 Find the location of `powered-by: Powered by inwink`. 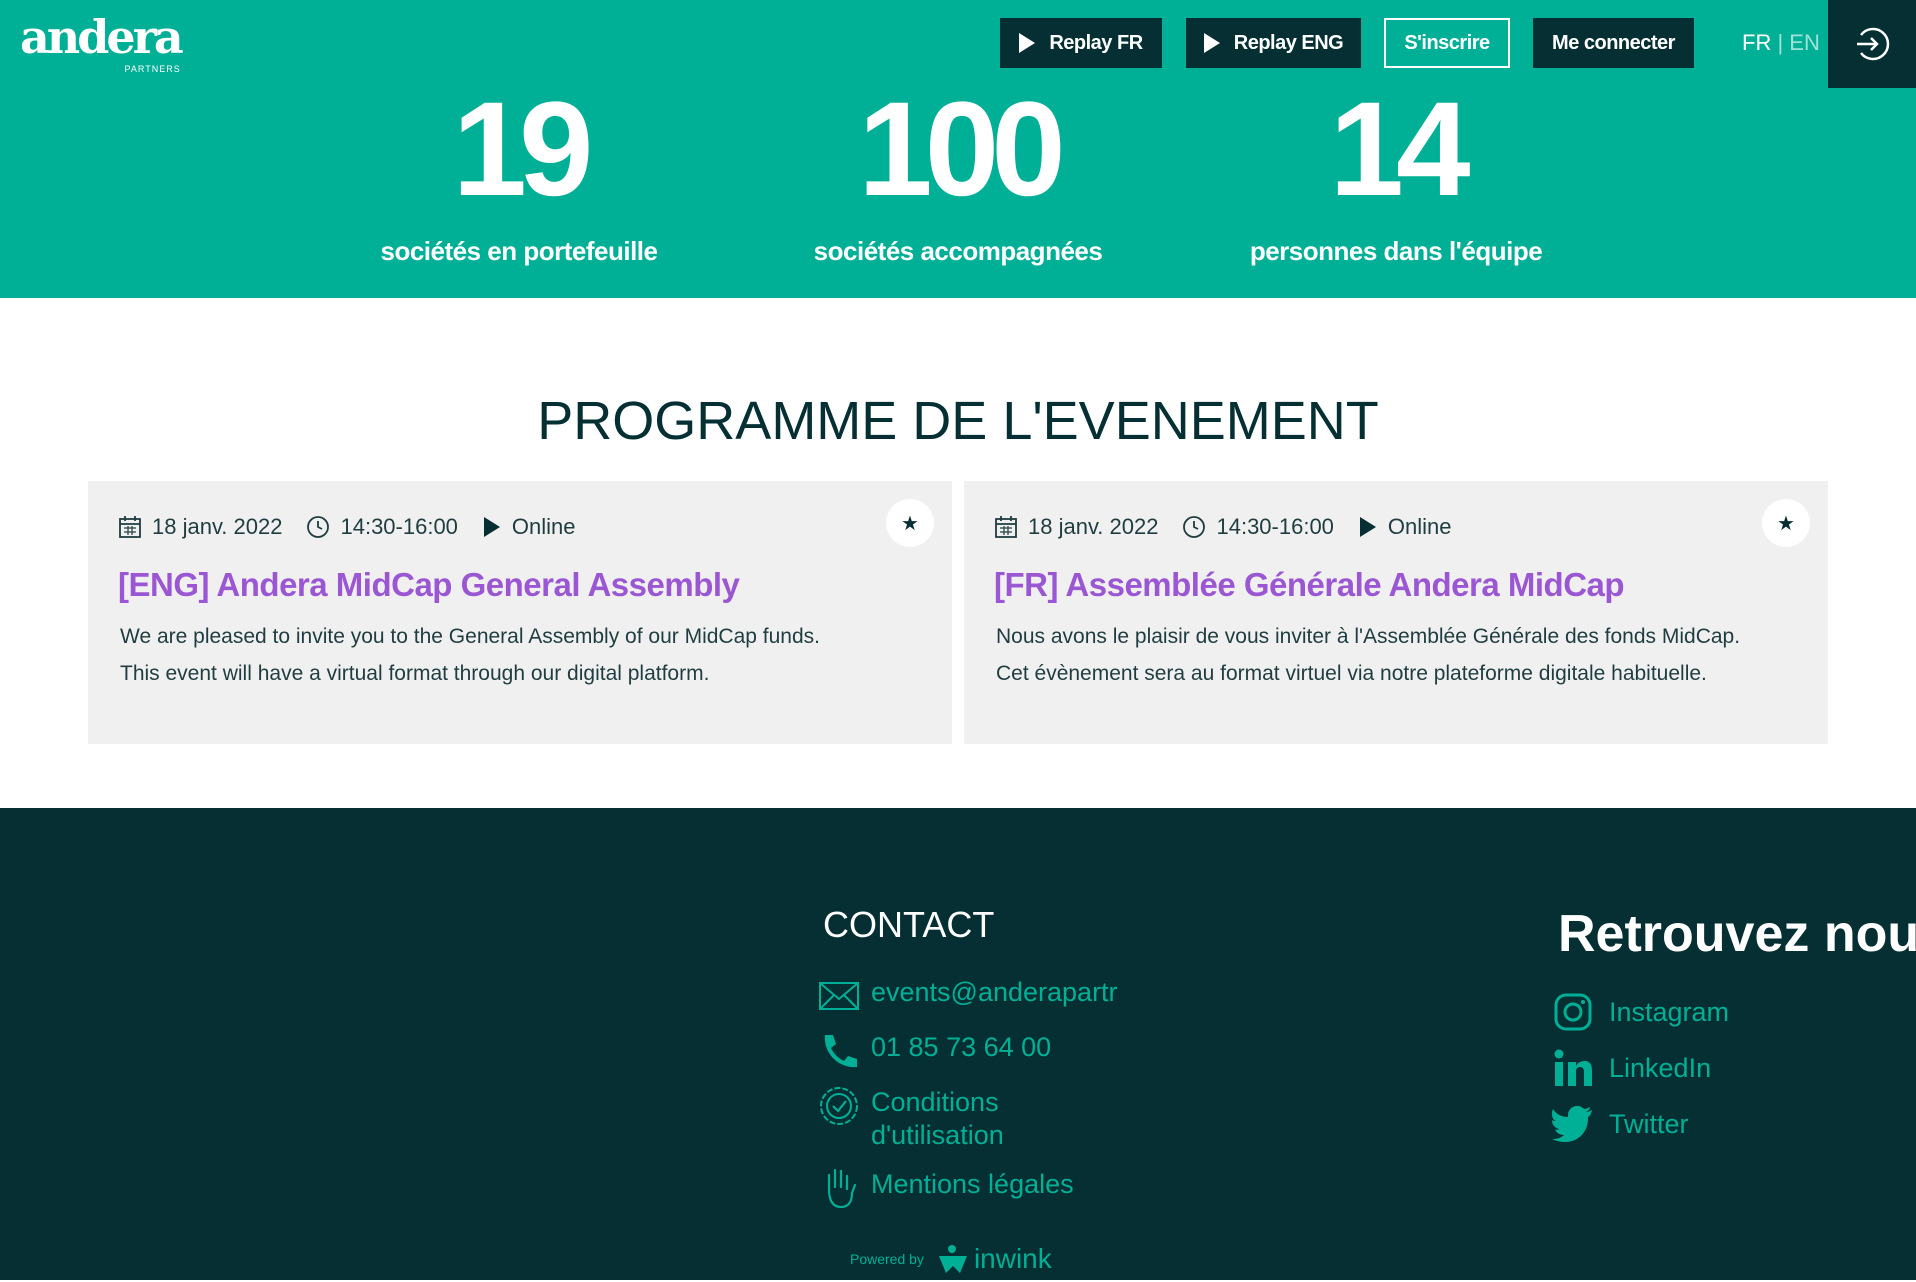

powered-by: Powered by inwink is located at coordinates (951, 1259).